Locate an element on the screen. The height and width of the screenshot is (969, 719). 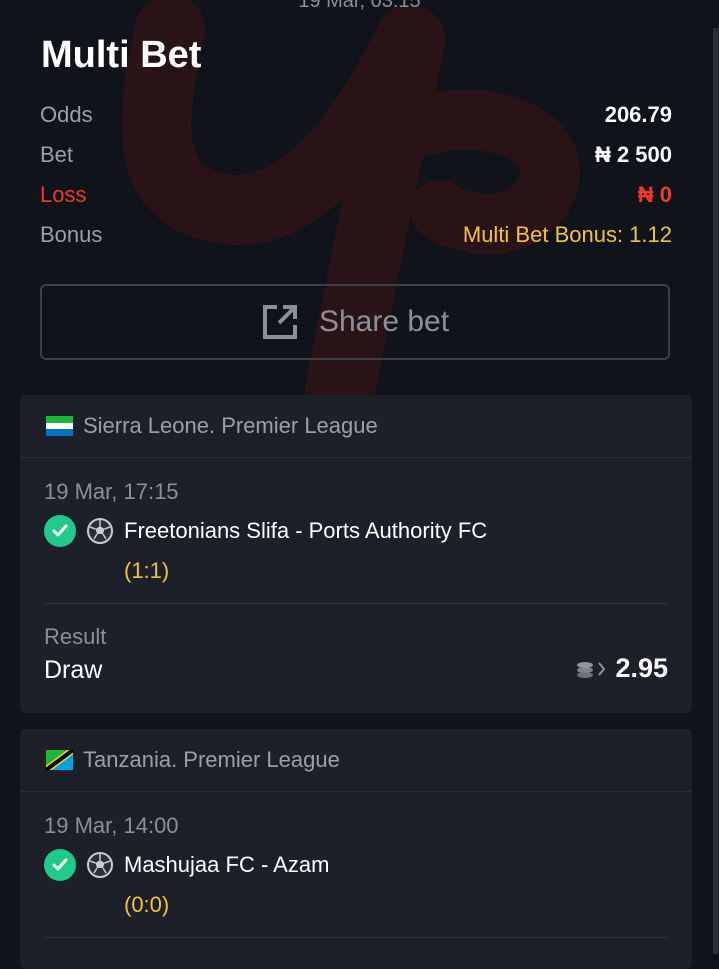
bet-label: Bet is located at coordinates (57, 154).